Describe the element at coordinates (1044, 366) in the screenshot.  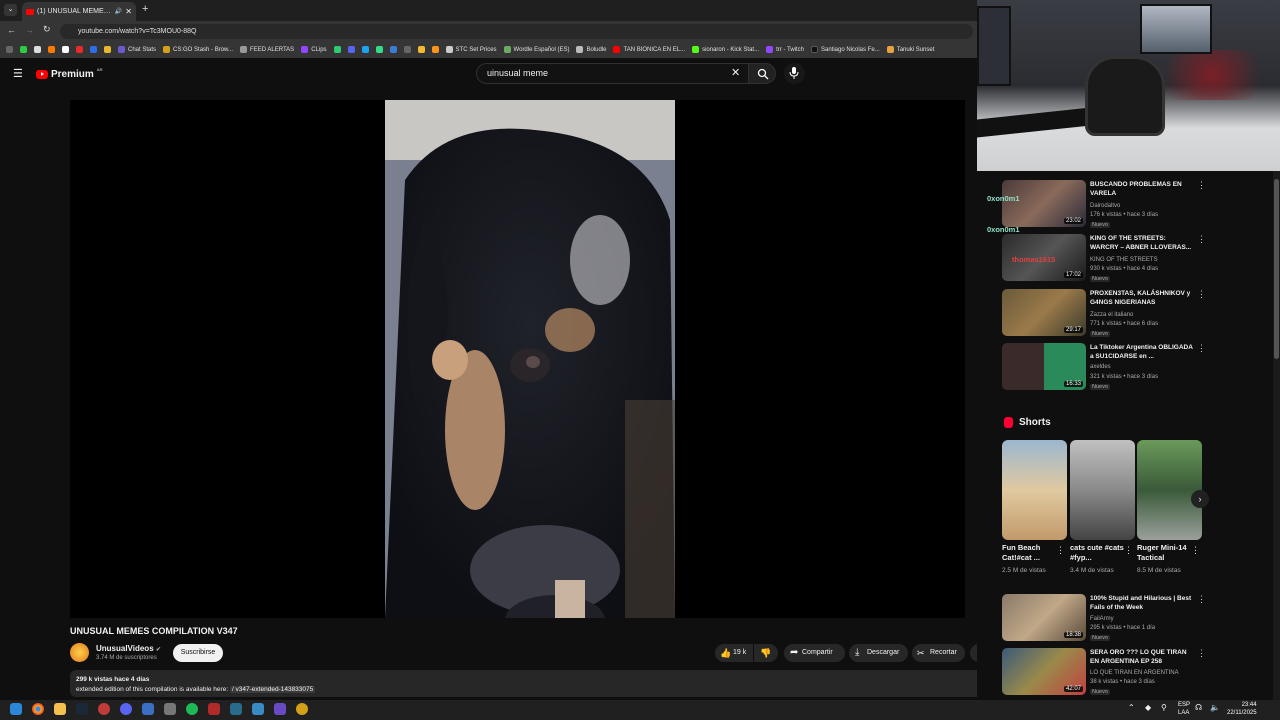
I see `video-thumbnail: 16:33` at that location.